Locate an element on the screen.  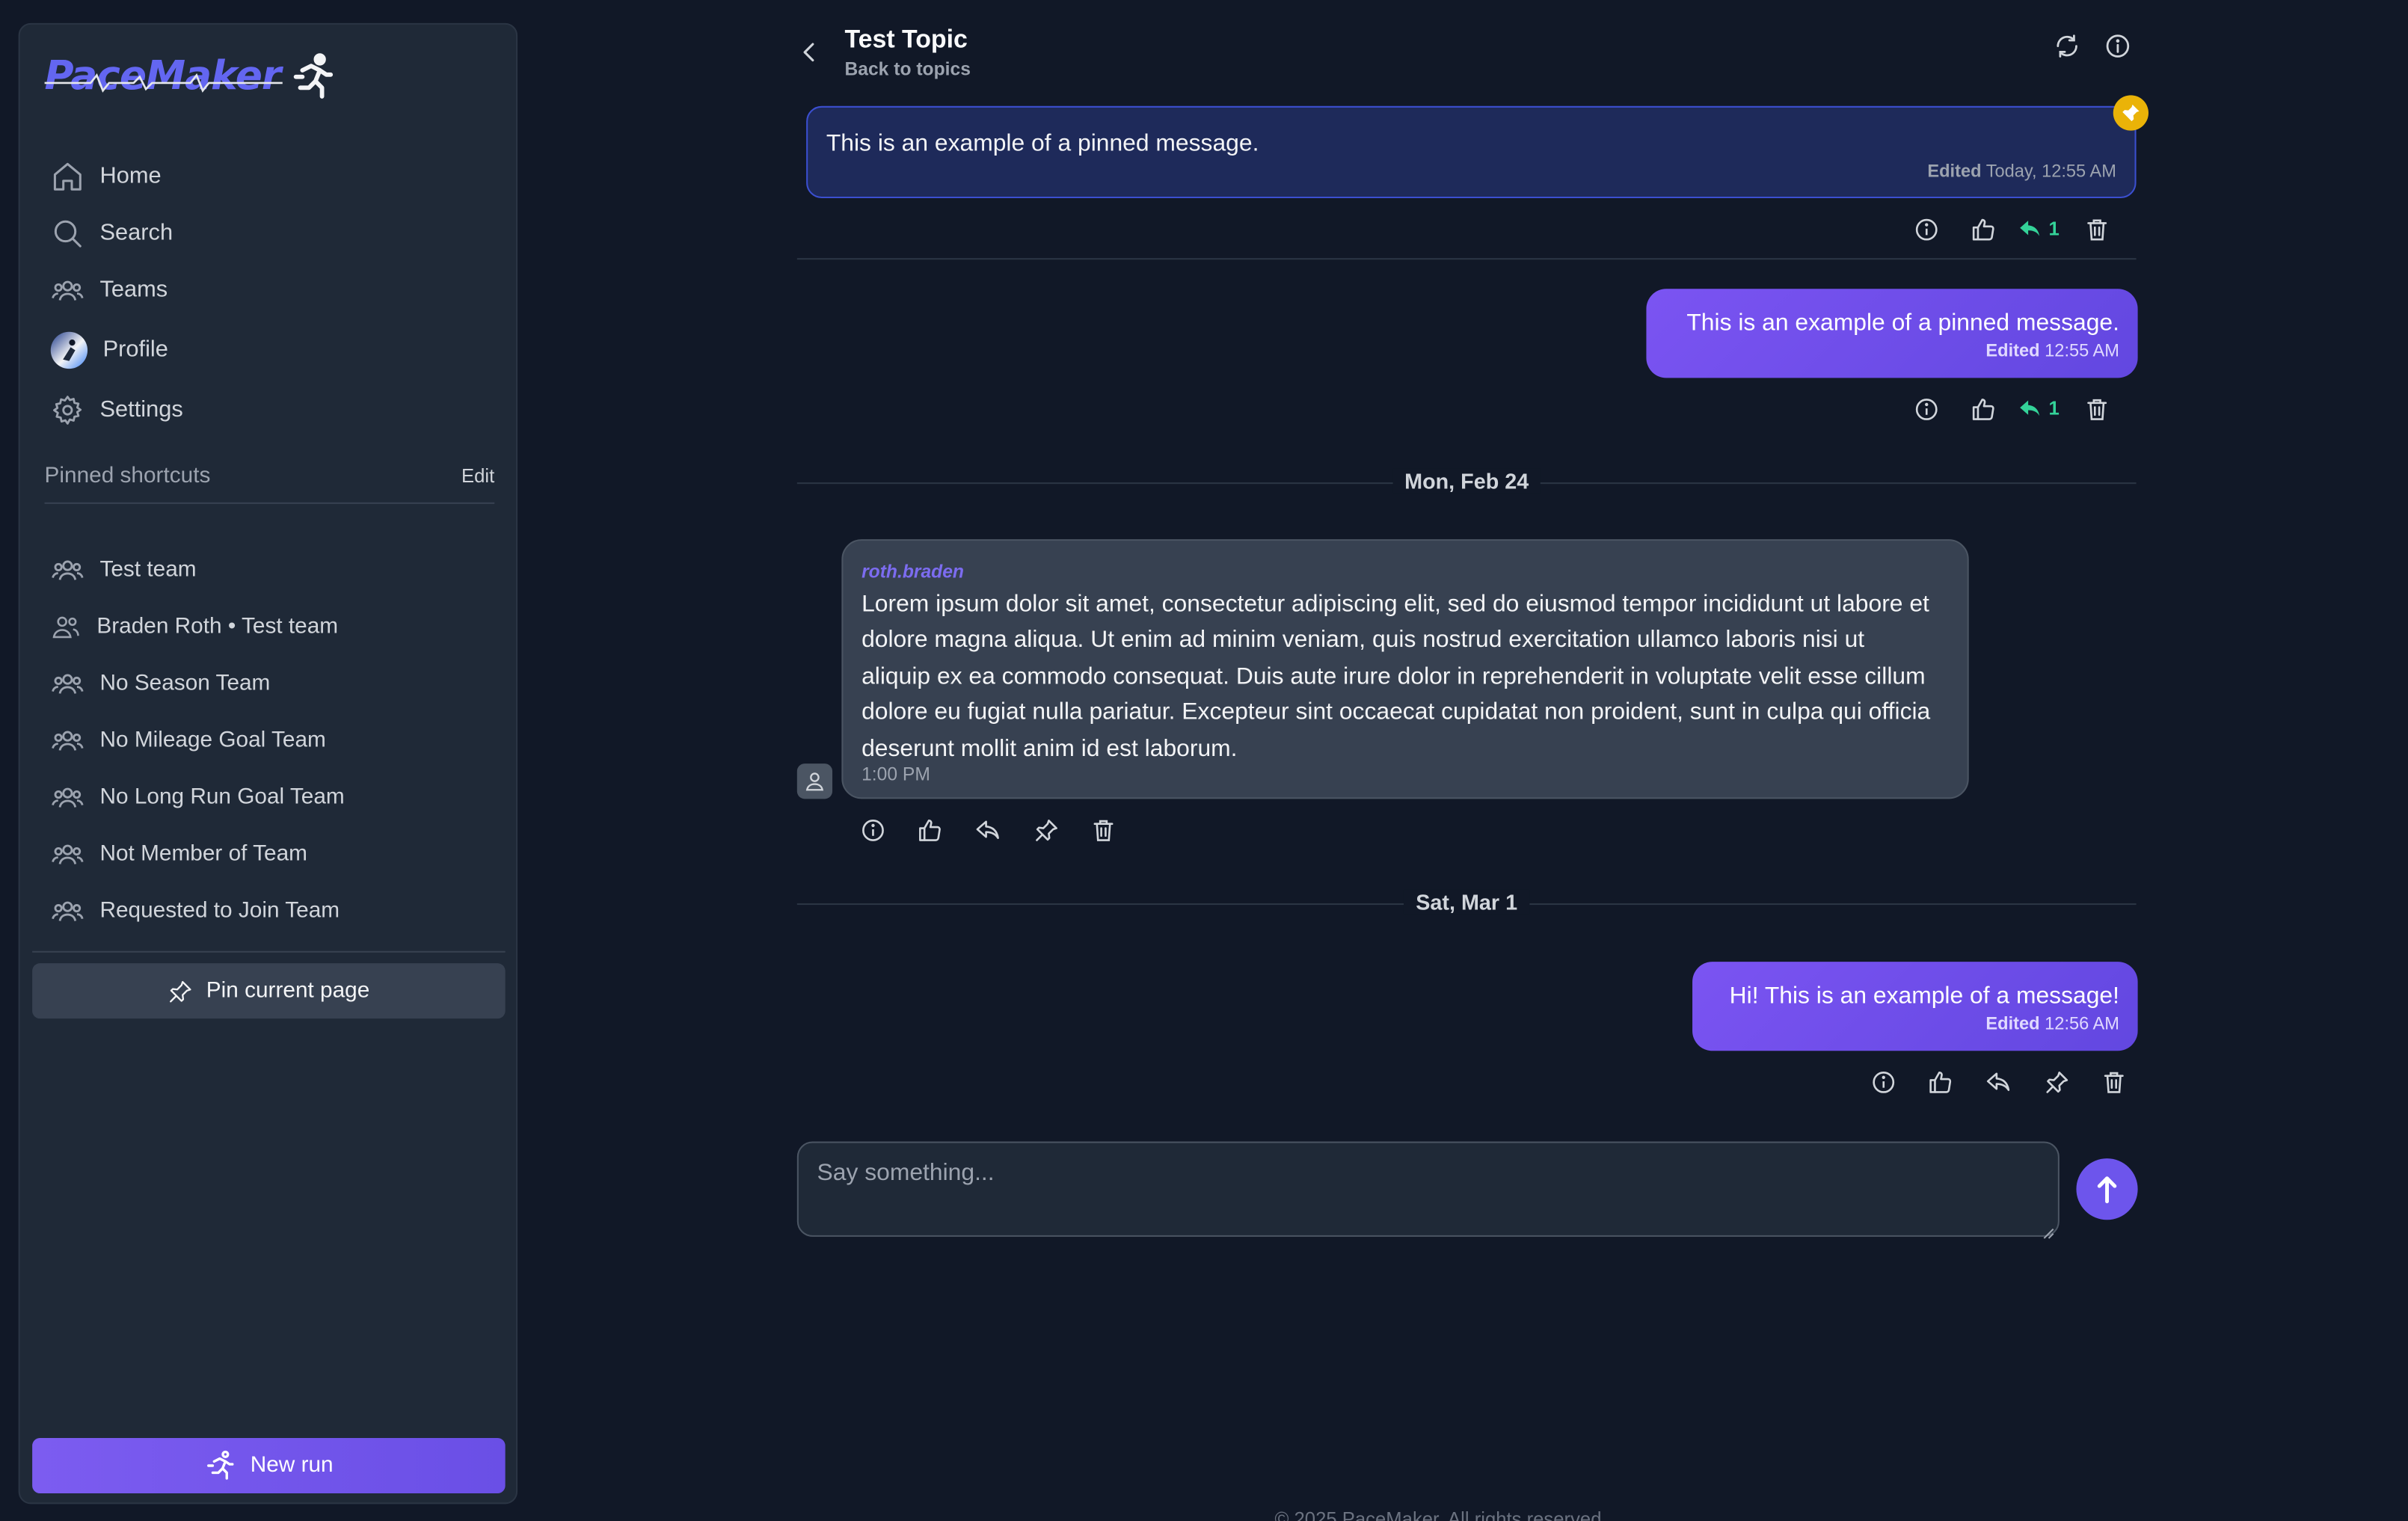
pinned-shortcuts-header: Pinned shortcuts Edit is located at coordinates (269, 484).